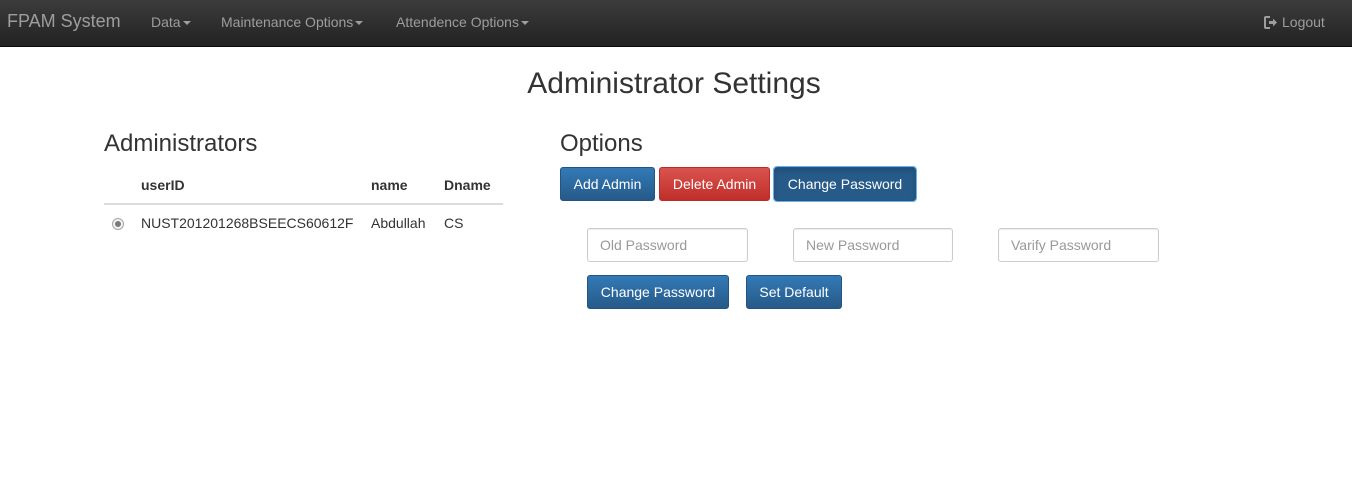  I want to click on administrators-heading: Administrators, so click(181, 143).